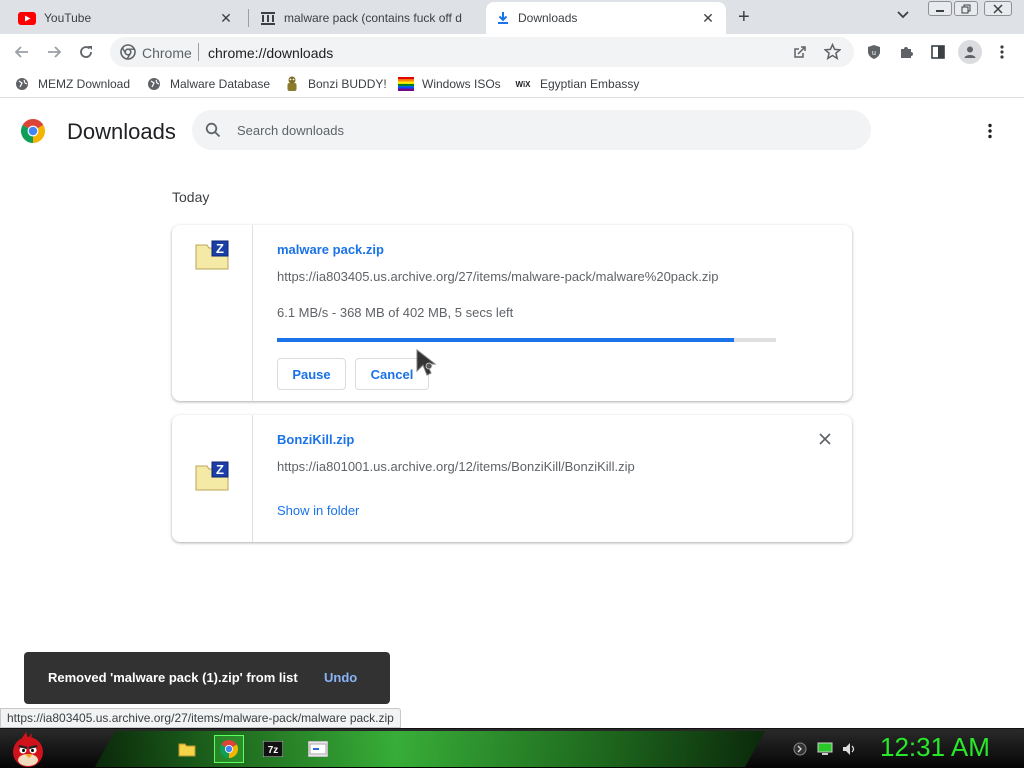 The width and height of the screenshot is (1024, 772). What do you see at coordinates (606, 18) in the screenshot?
I see `tab-downloads: Downloads ✕` at bounding box center [606, 18].